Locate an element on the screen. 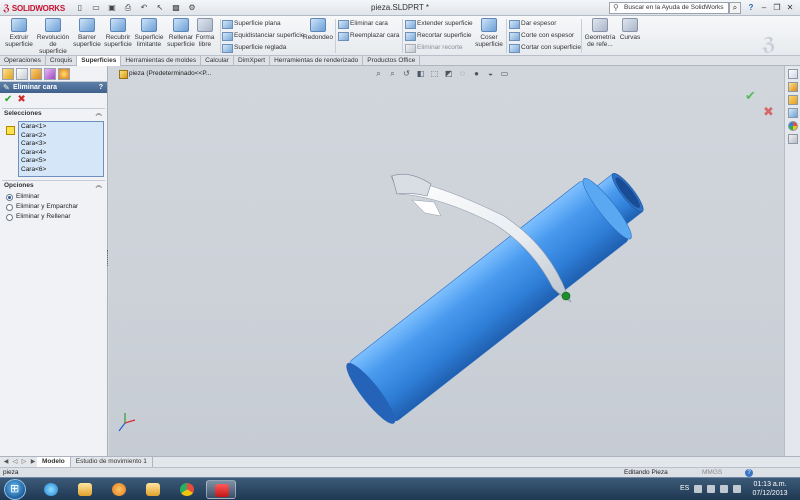 The image size is (800, 500). tab-croquis: Croquis is located at coordinates (62, 61).